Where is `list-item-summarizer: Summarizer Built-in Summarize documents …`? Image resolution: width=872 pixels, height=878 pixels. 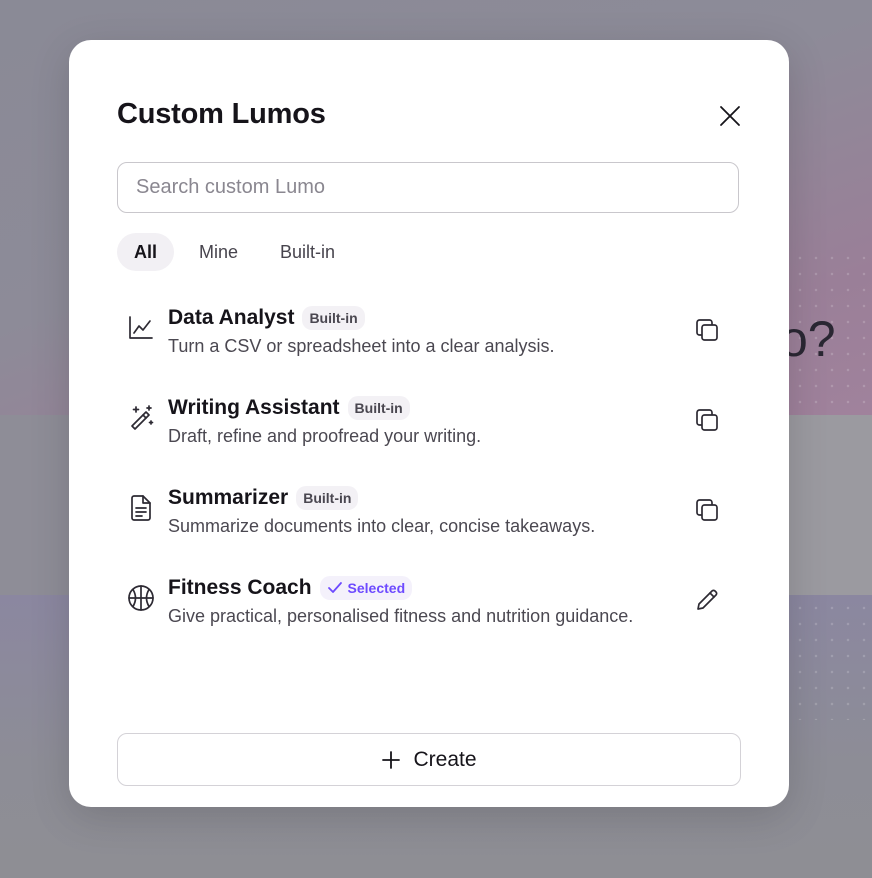
list-item-summarizer: Summarizer Built-in Summarize documents … is located at coordinates (428, 513).